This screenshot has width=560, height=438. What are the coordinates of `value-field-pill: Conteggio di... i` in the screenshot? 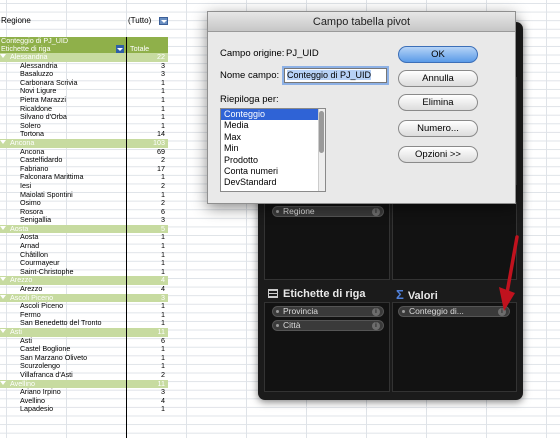 It's located at (454, 311).